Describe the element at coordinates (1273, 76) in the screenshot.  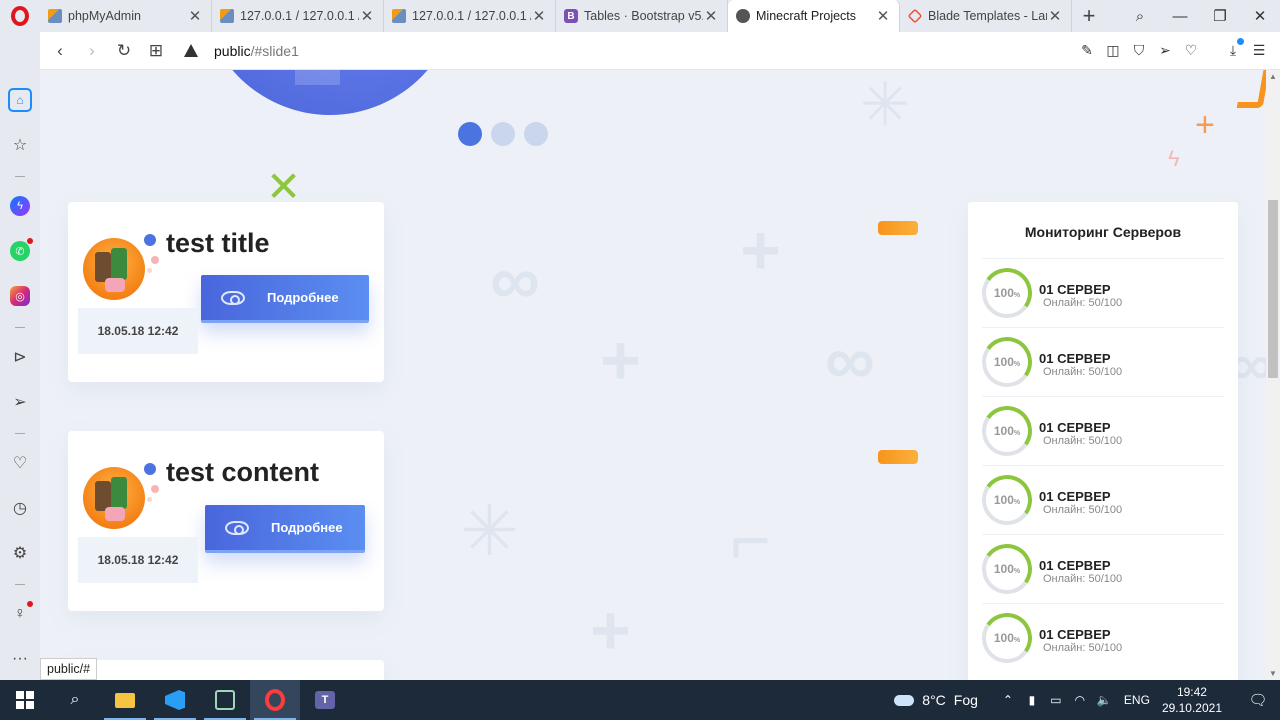
I see `scroll-up-arrow-icon: ▲` at that location.